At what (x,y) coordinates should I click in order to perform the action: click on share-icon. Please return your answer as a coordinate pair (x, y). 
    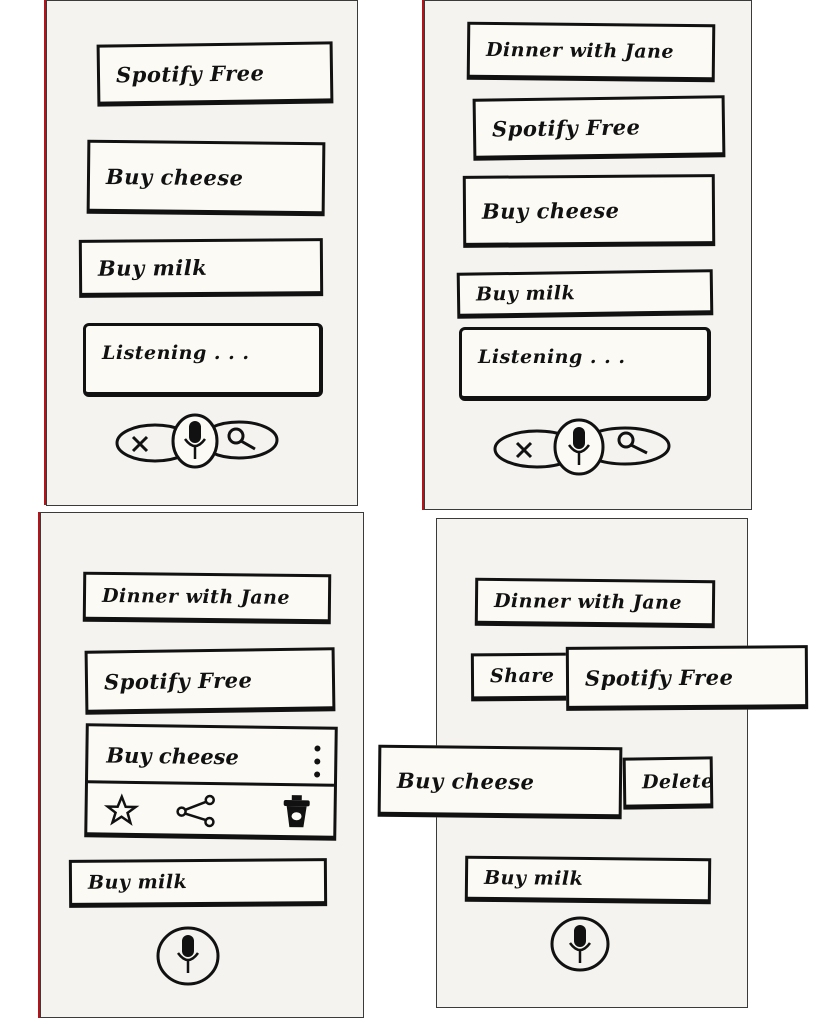
    Looking at the image, I should click on (196, 811).